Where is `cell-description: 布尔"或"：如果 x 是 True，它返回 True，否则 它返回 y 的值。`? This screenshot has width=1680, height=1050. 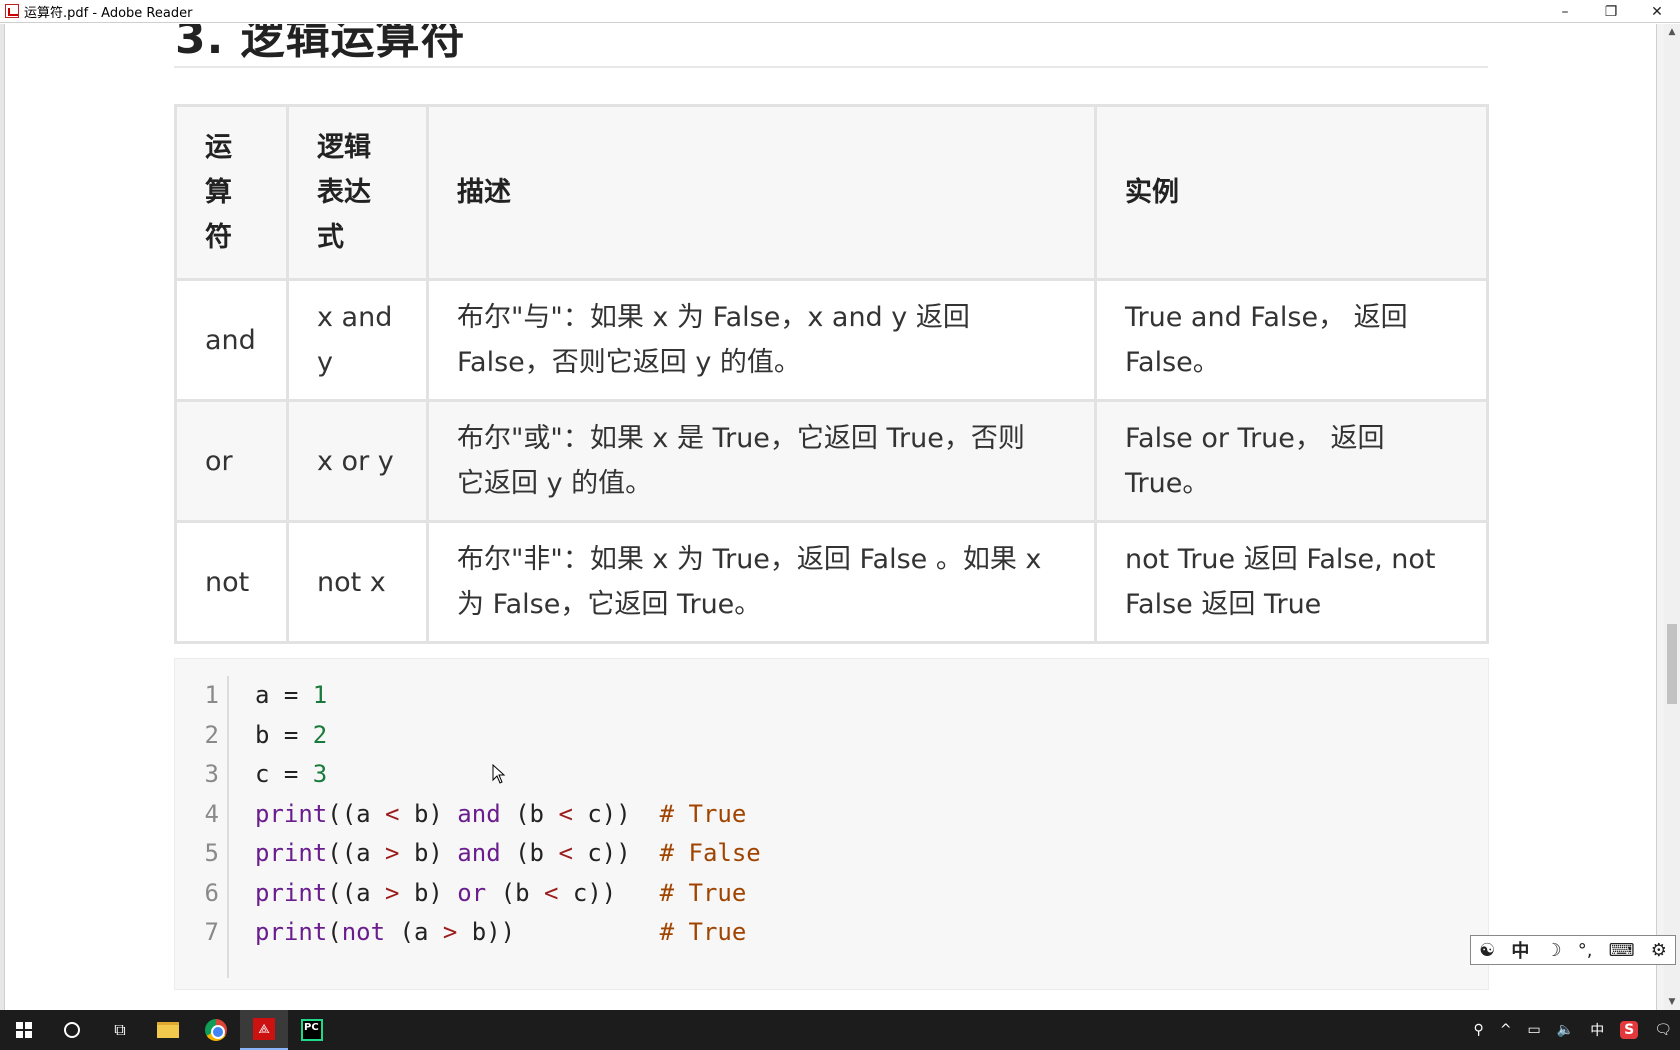 cell-description: 布尔"或"：如果 x 是 True，它返回 True，否则 它返回 y 的值。 is located at coordinates (761, 461).